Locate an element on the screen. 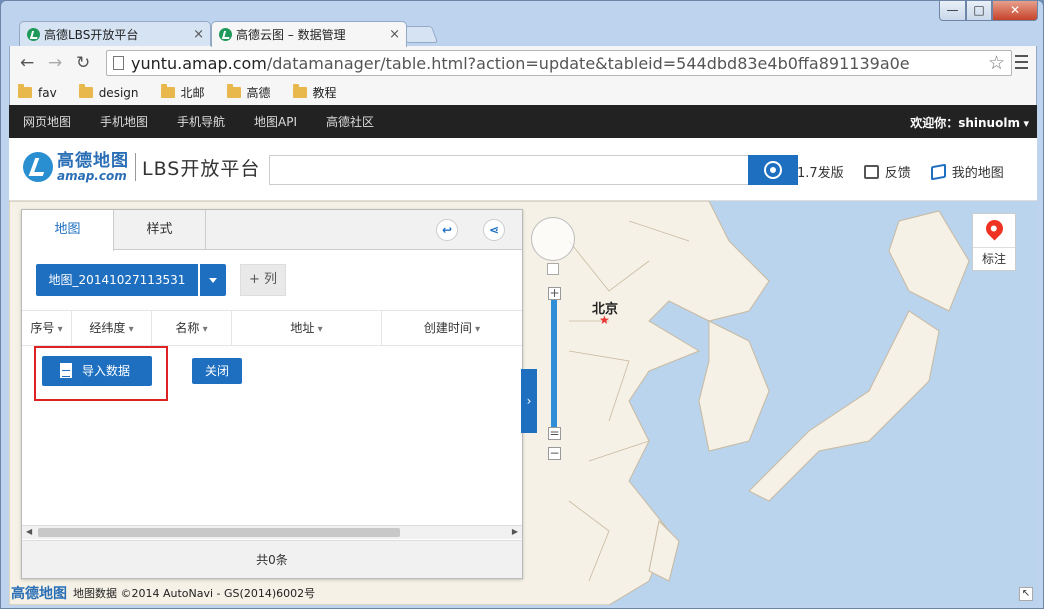 This screenshot has width=1044, height=609. logo-divider is located at coordinates (135, 167).